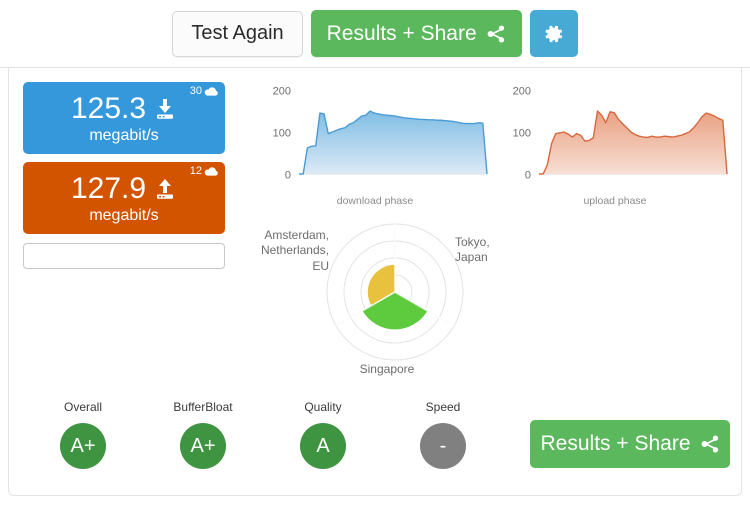  What do you see at coordinates (387, 369) in the screenshot?
I see `radar-label-singapore: Singapore` at bounding box center [387, 369].